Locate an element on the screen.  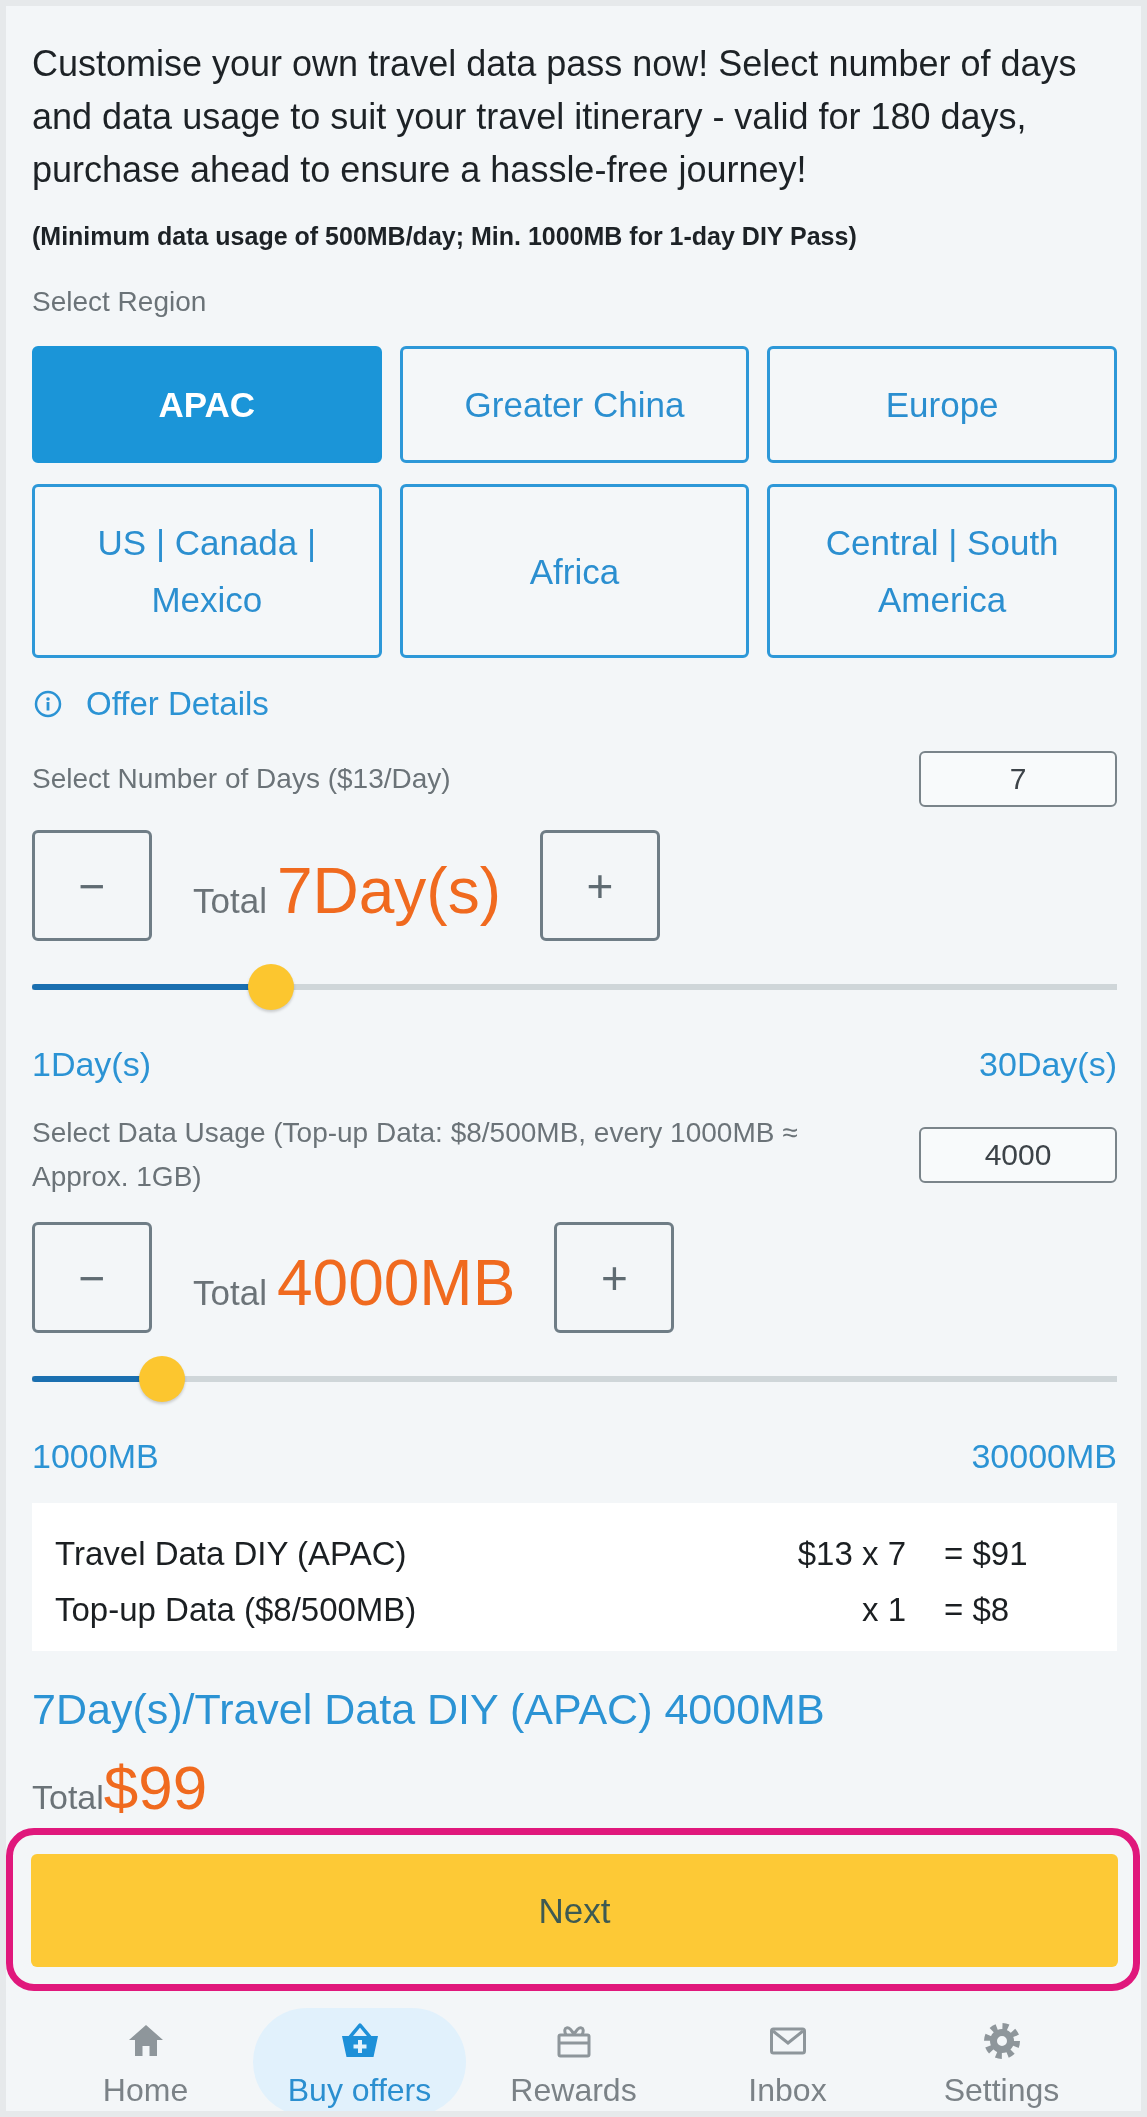
summary-amount: = $91 is located at coordinates (986, 1554).